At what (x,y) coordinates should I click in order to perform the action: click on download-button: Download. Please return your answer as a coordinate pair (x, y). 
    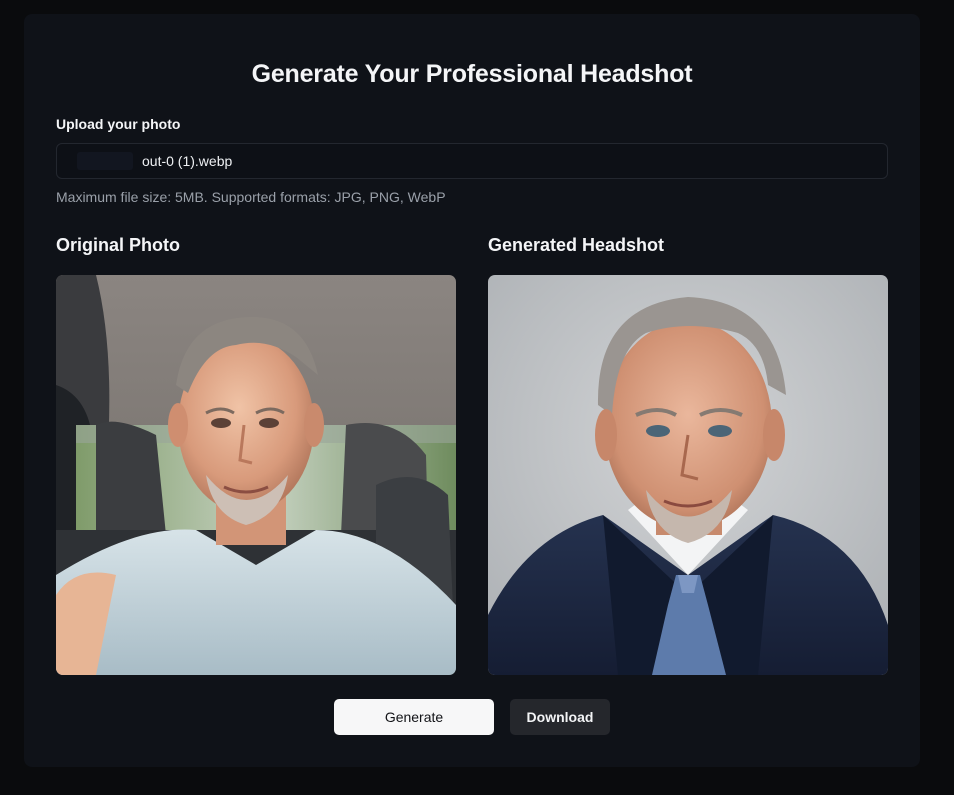
    Looking at the image, I should click on (560, 717).